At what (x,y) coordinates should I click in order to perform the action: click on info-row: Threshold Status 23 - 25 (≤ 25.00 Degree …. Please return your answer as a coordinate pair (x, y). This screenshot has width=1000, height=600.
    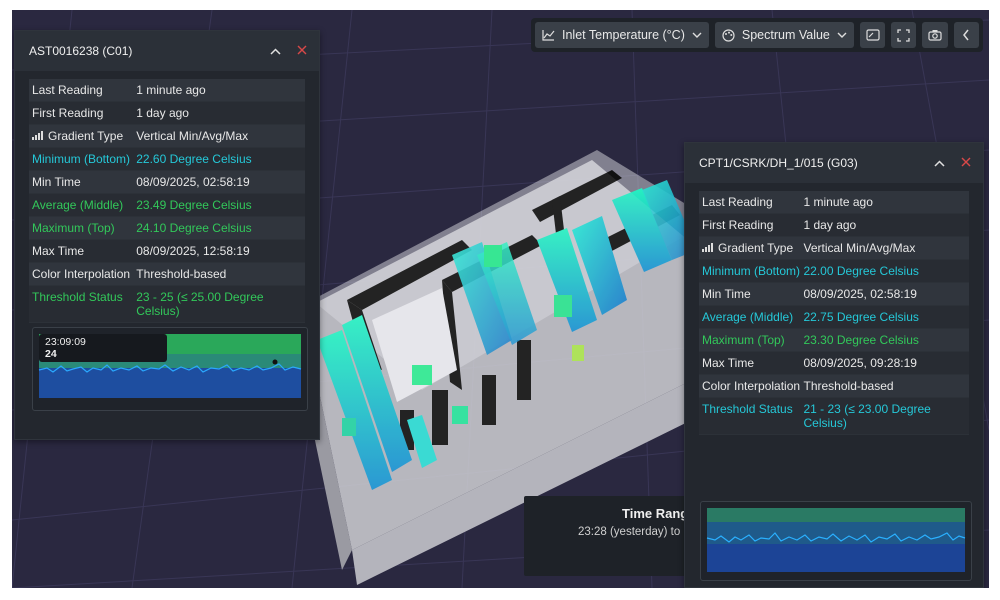
    Looking at the image, I should click on (167, 304).